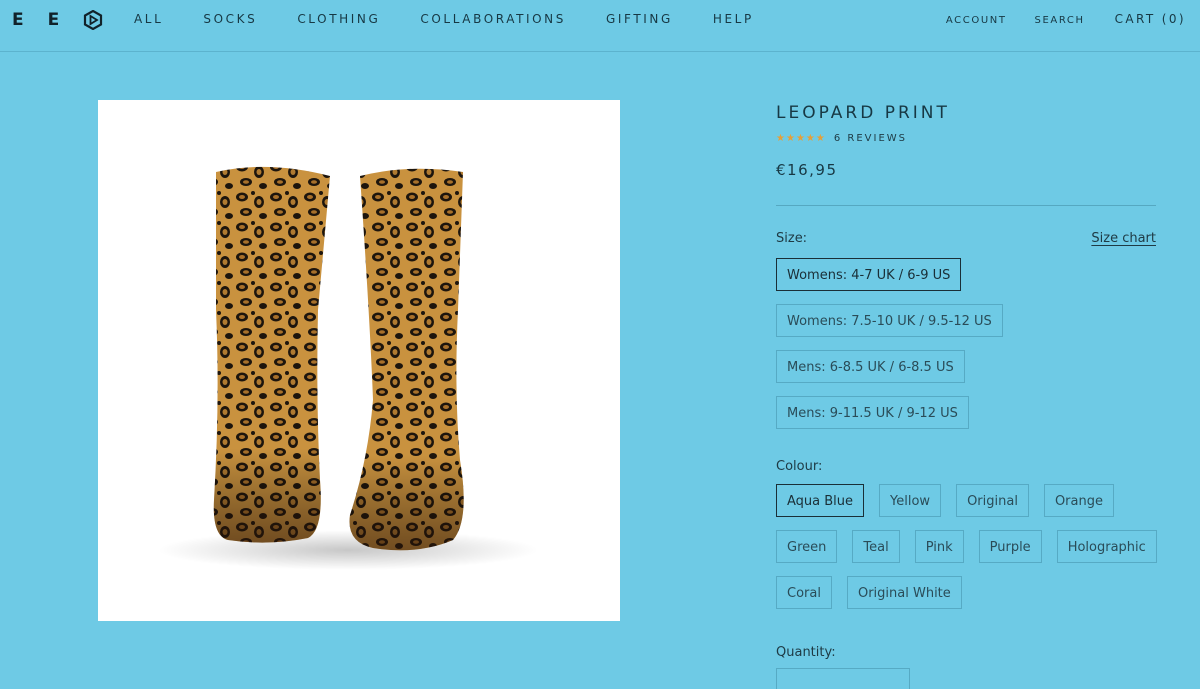 The image size is (1200, 689). I want to click on logo-letter-2: E, so click(53, 20).